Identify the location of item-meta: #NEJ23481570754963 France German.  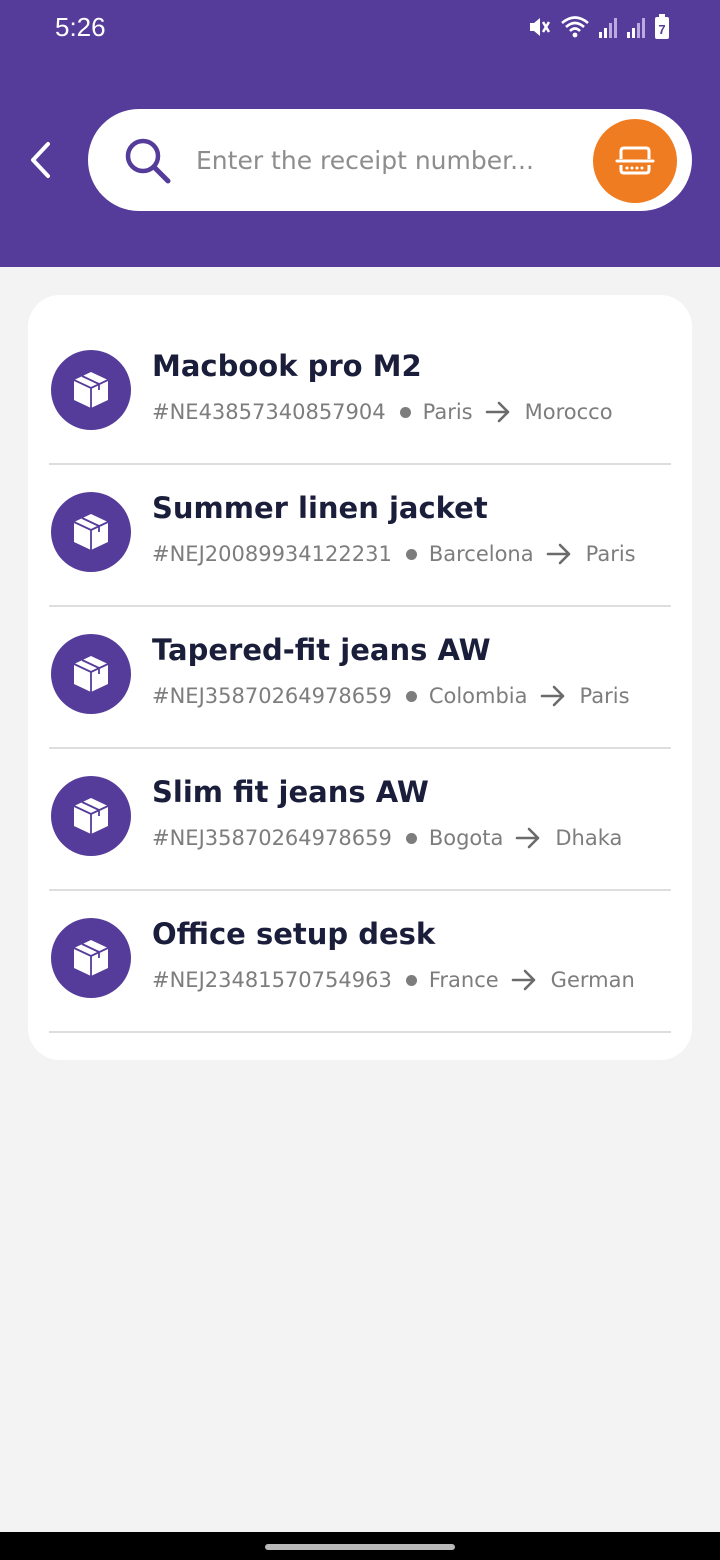
(393, 980).